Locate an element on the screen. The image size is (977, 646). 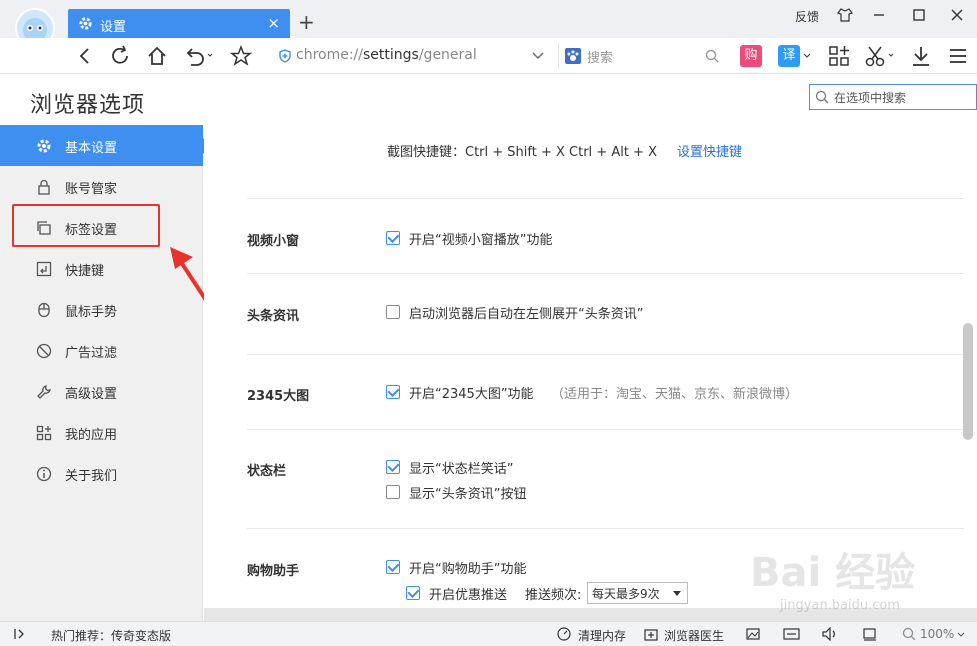
push-frequency-label: 推送频次: is located at coordinates (553, 595).